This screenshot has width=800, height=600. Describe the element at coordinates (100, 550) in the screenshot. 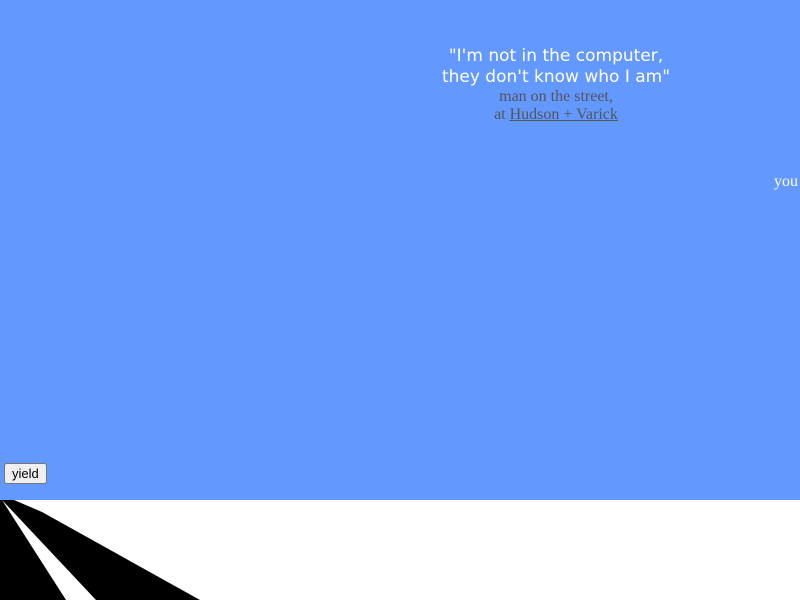

I see `road-graphic` at that location.